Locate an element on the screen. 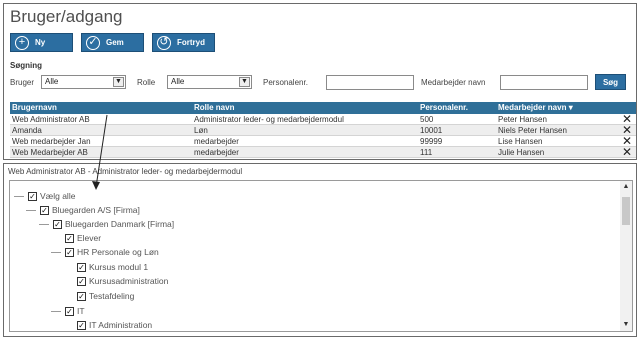 This screenshot has width=640, height=340. role-filter-value: Alle is located at coordinates (178, 81).